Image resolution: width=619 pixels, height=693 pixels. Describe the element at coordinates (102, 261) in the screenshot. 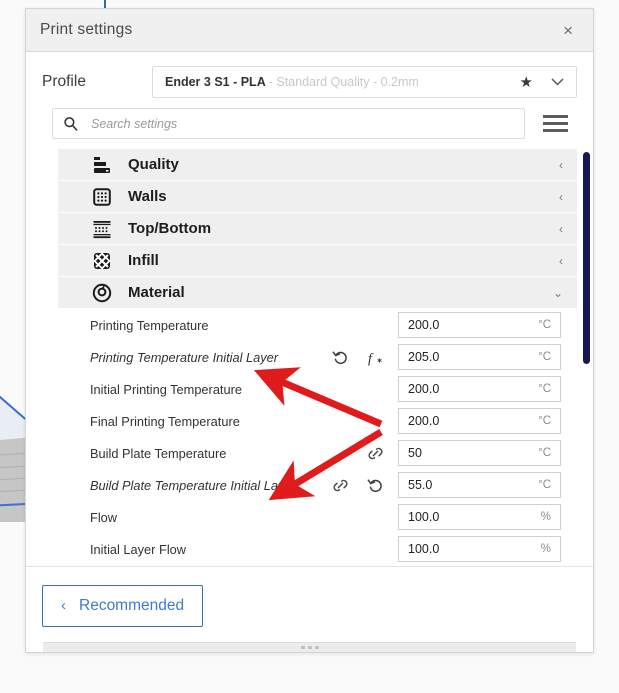

I see `infill-icon` at that location.